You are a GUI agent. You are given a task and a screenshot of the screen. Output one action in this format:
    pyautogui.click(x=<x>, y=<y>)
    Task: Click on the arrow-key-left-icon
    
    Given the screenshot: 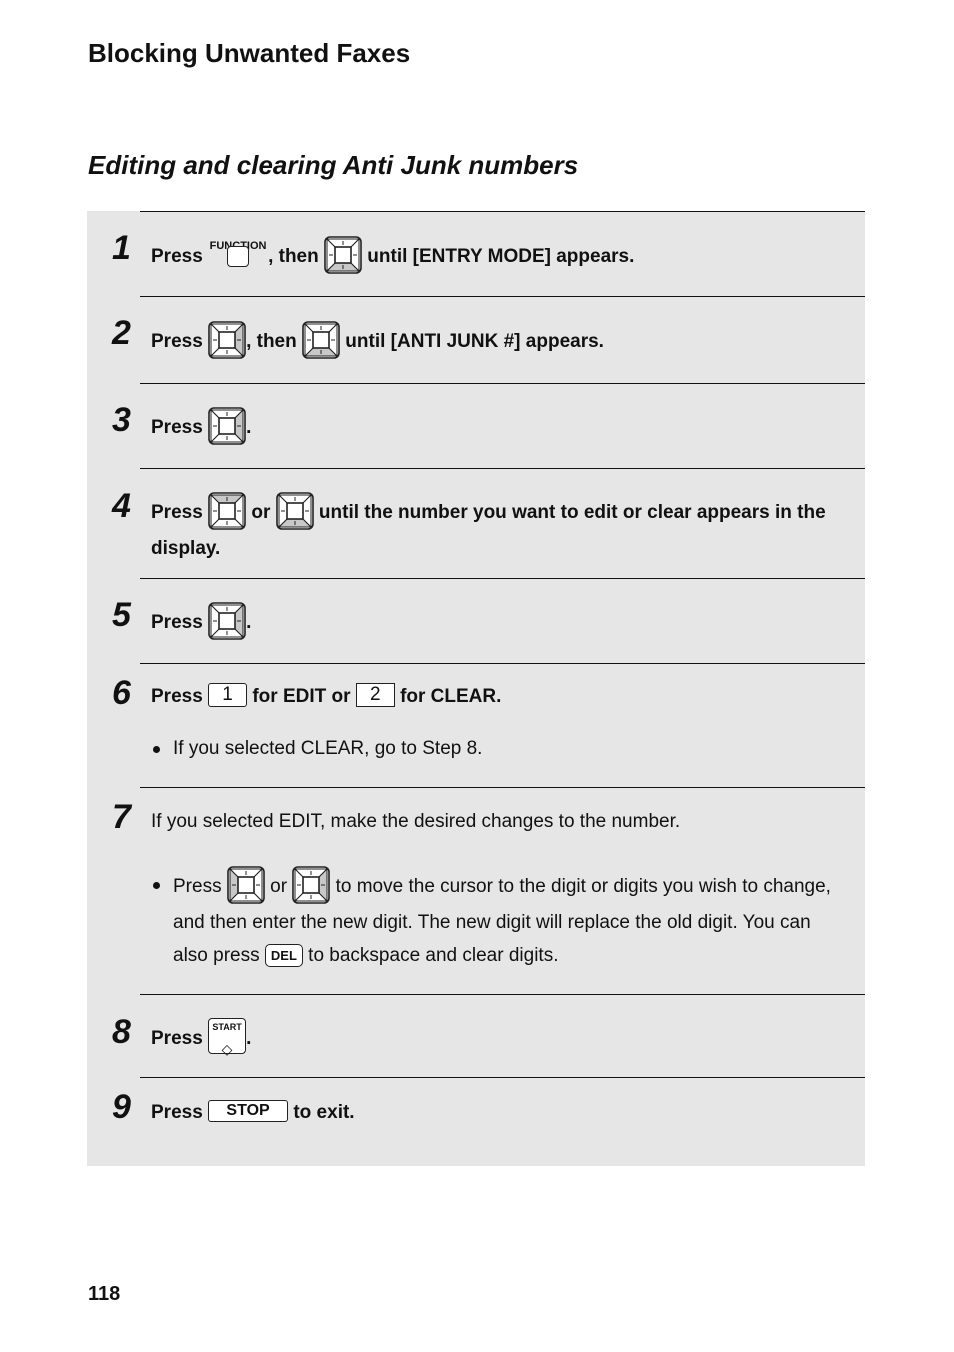 What is the action you would take?
    pyautogui.click(x=246, y=885)
    